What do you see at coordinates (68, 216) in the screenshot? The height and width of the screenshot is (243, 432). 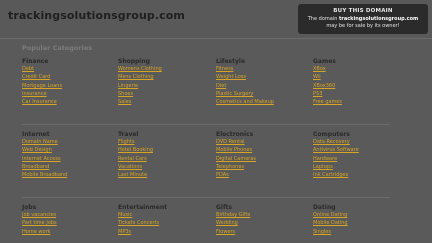 I see `category-link: Job vacancies` at bounding box center [68, 216].